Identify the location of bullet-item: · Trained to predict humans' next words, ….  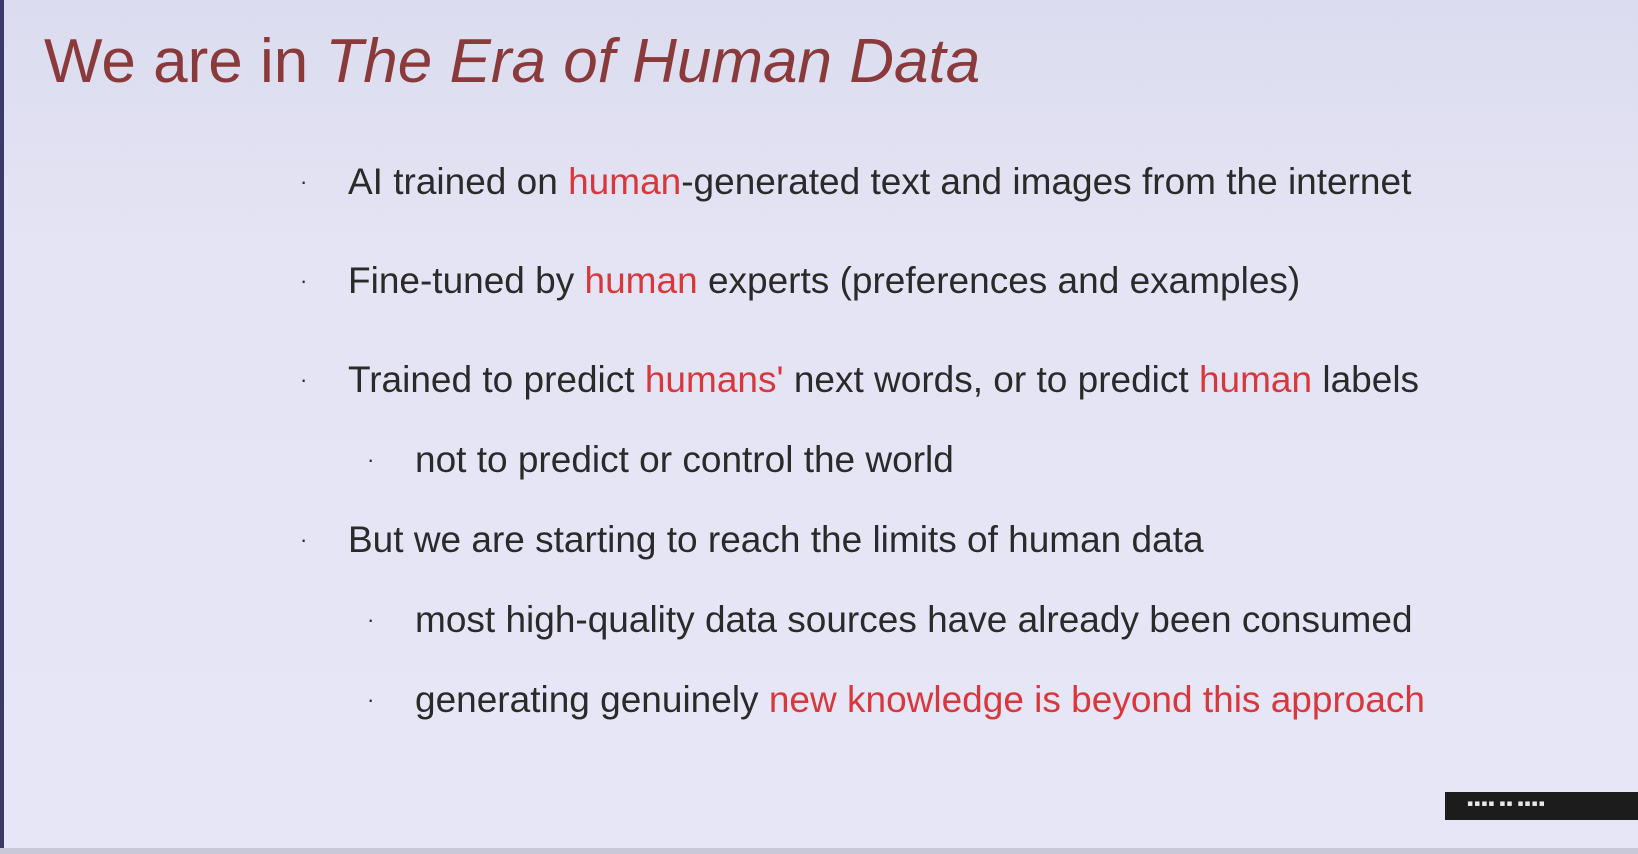
(960, 380).